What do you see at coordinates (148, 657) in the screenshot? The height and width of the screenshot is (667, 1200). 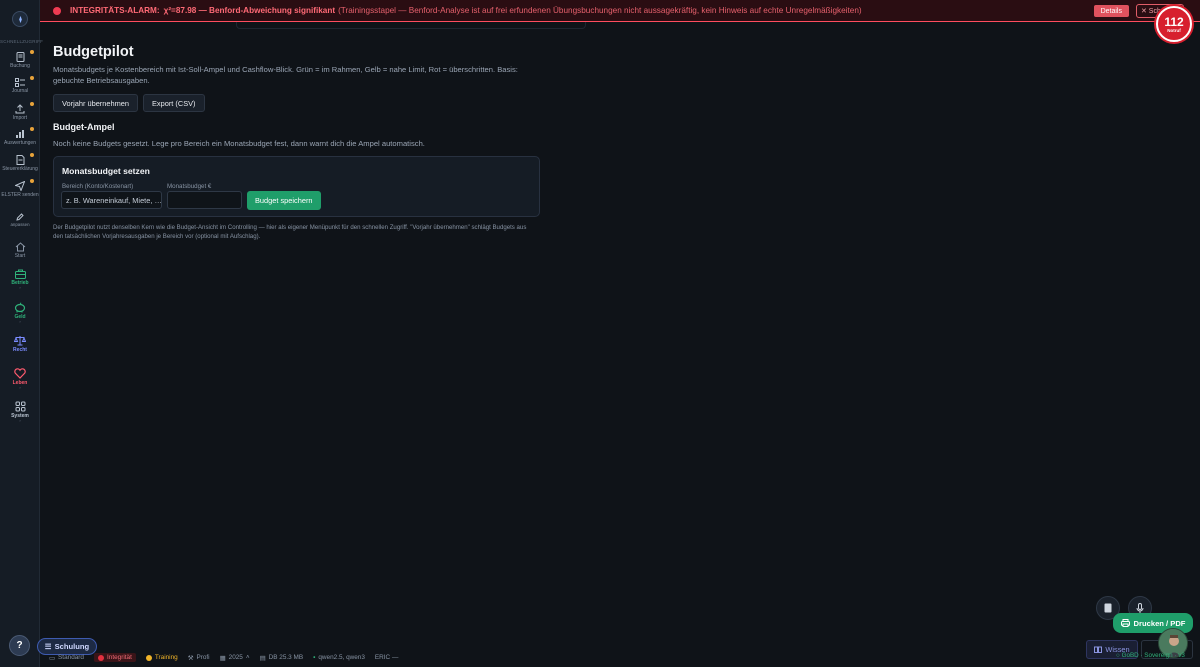 I see `training-dot-icon` at bounding box center [148, 657].